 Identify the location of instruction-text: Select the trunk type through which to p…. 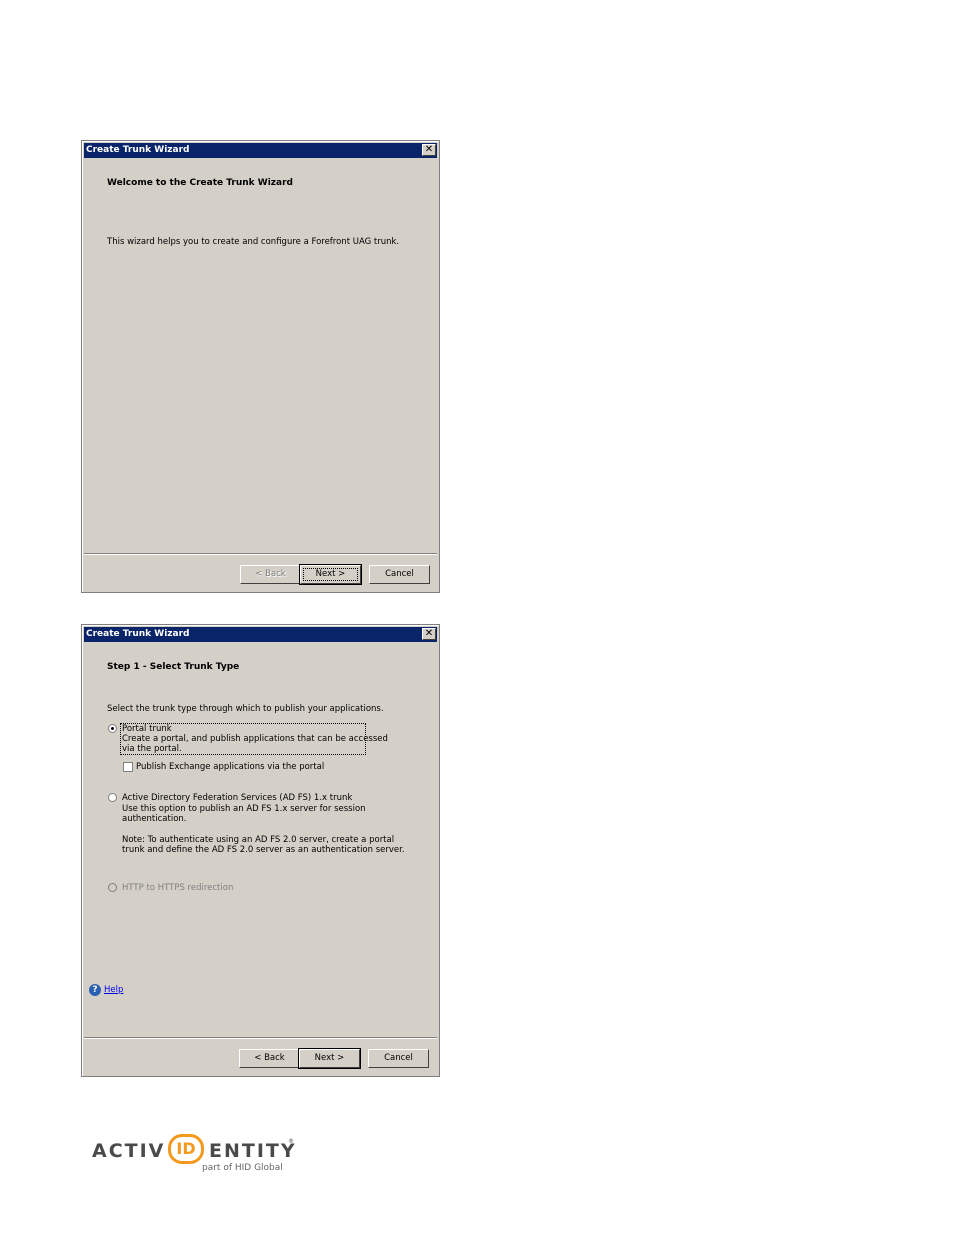
(245, 709).